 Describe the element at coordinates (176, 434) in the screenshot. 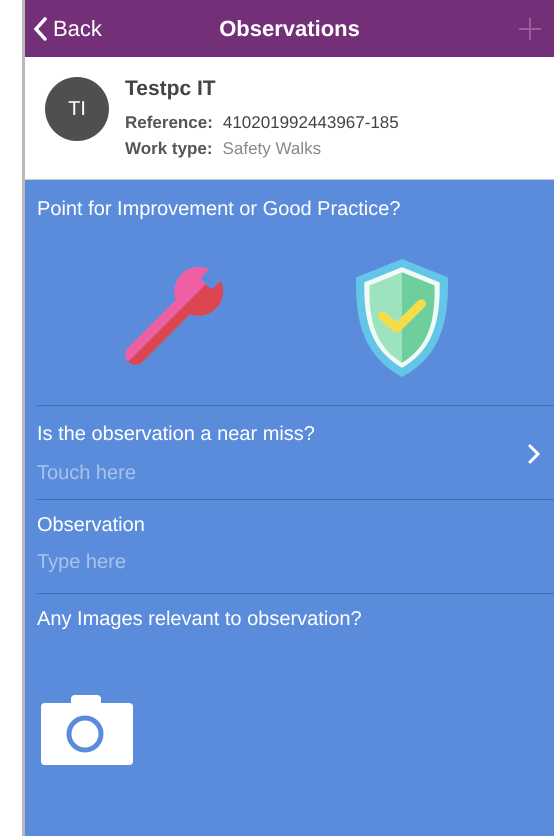

I see `field-label: Is the observation a near miss?` at that location.